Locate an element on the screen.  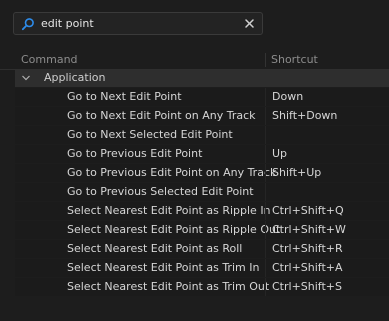
command-shortcut: Shift+Down is located at coordinates (304, 115).